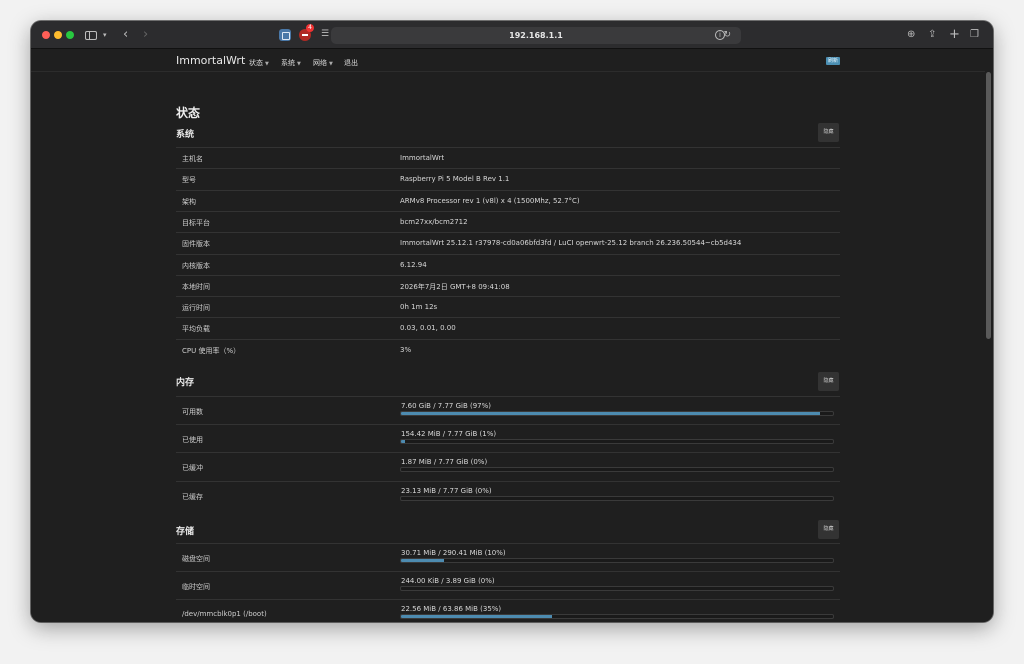  I want to click on back-icon: ‹, so click(125, 35).